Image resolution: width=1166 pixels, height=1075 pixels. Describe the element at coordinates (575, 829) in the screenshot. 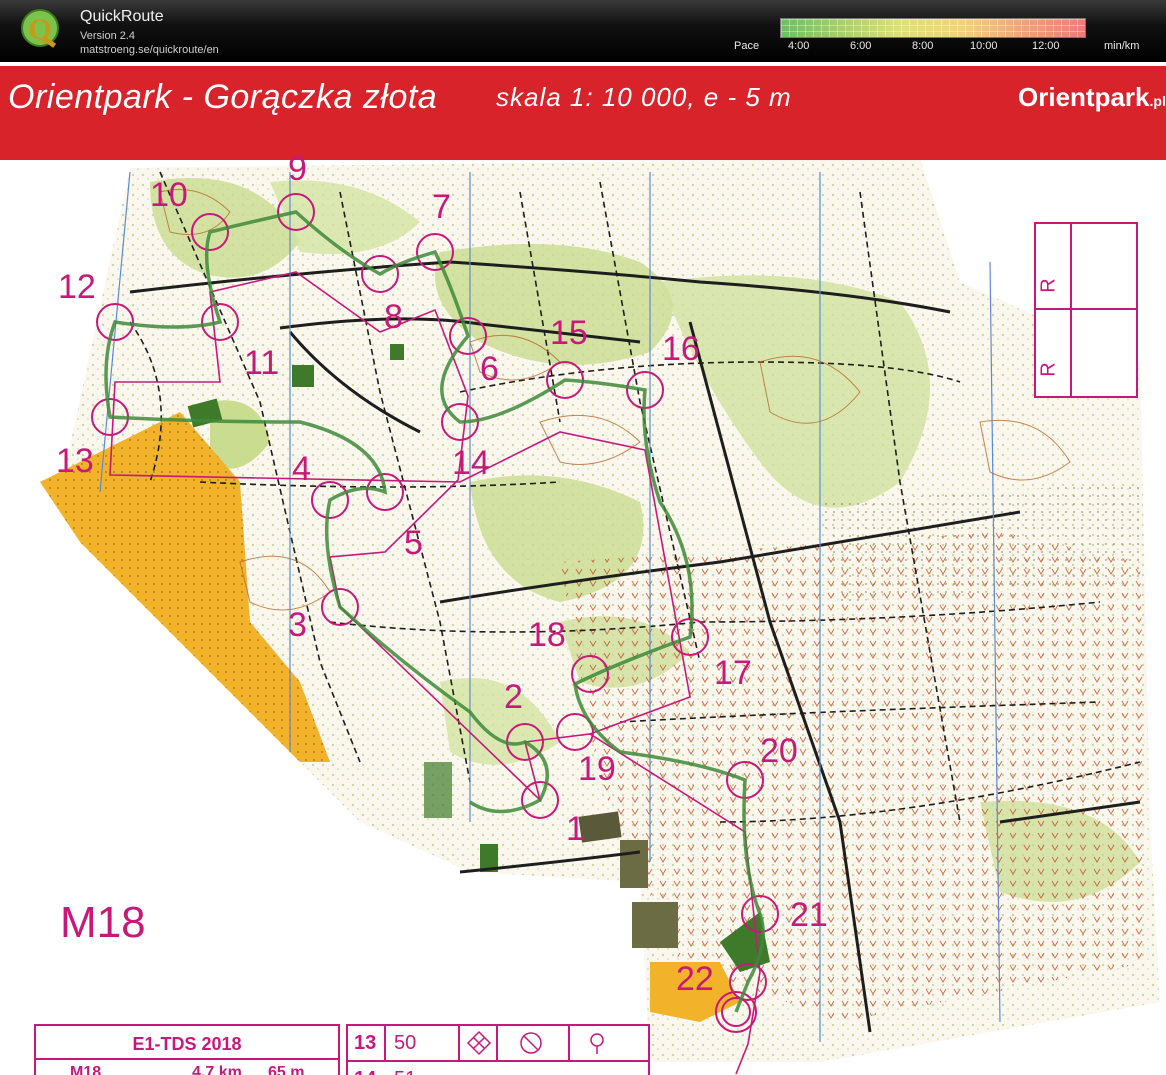

I see `control-number: 1` at that location.